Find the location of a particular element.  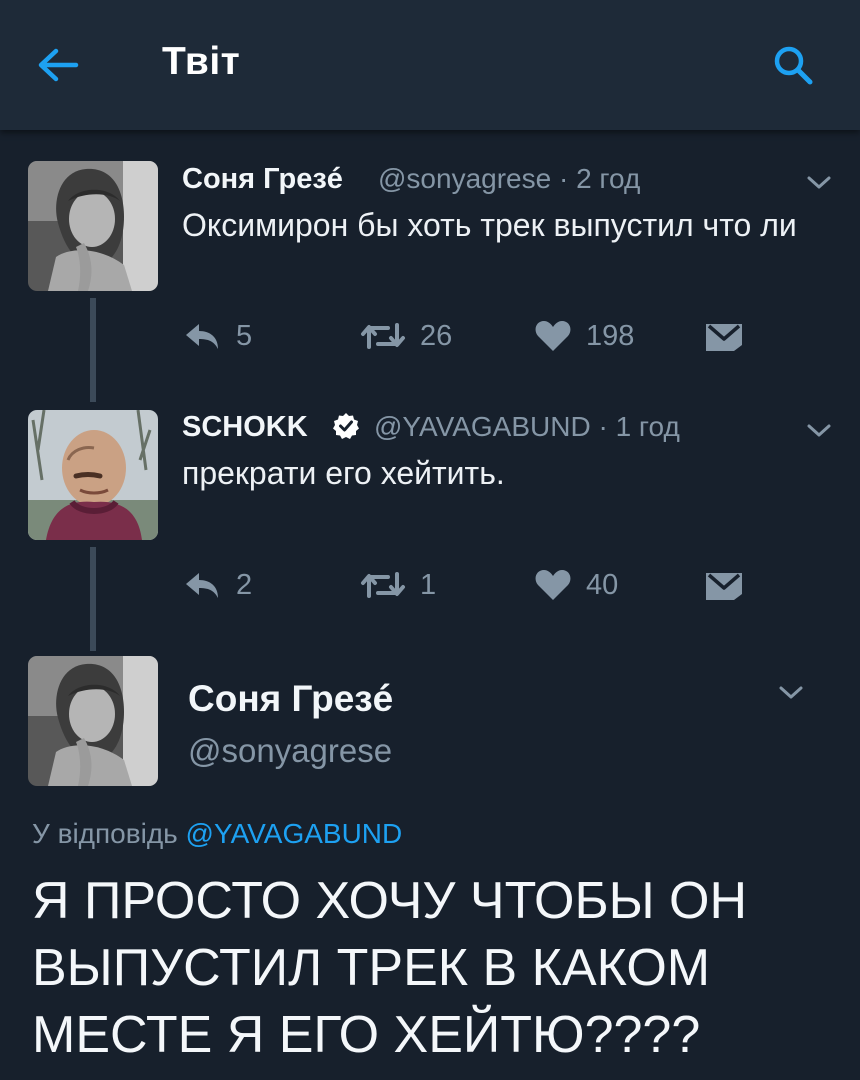

top-bar: Твіт is located at coordinates (430, 65).